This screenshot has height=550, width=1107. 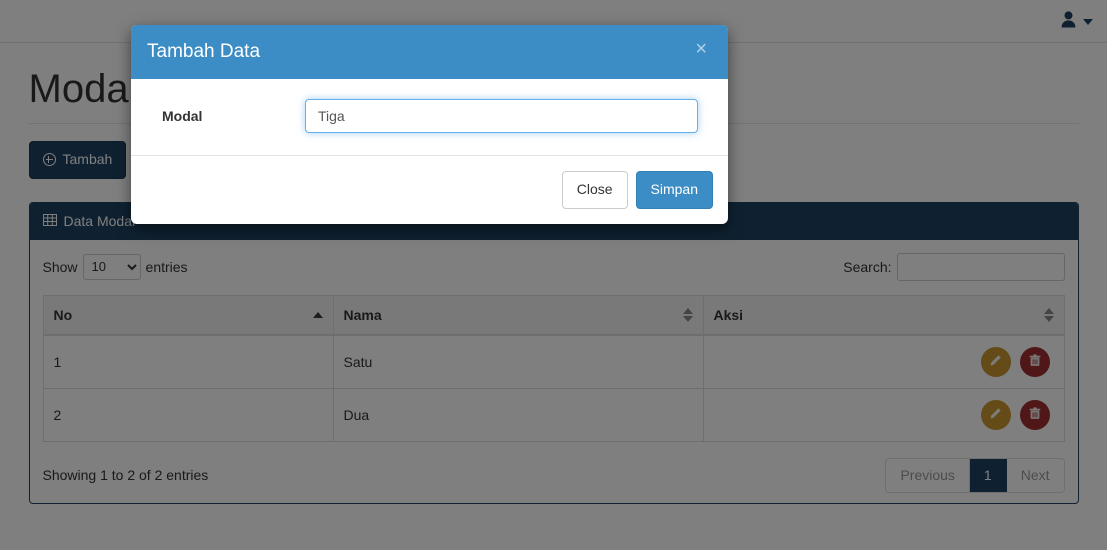 I want to click on close-icon: ×, so click(x=701, y=49).